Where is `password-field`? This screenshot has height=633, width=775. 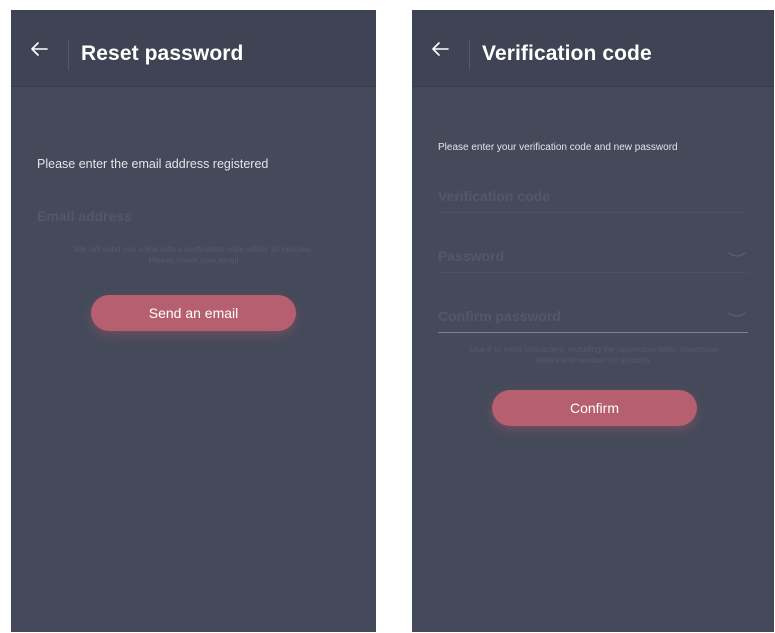
password-field is located at coordinates (593, 256).